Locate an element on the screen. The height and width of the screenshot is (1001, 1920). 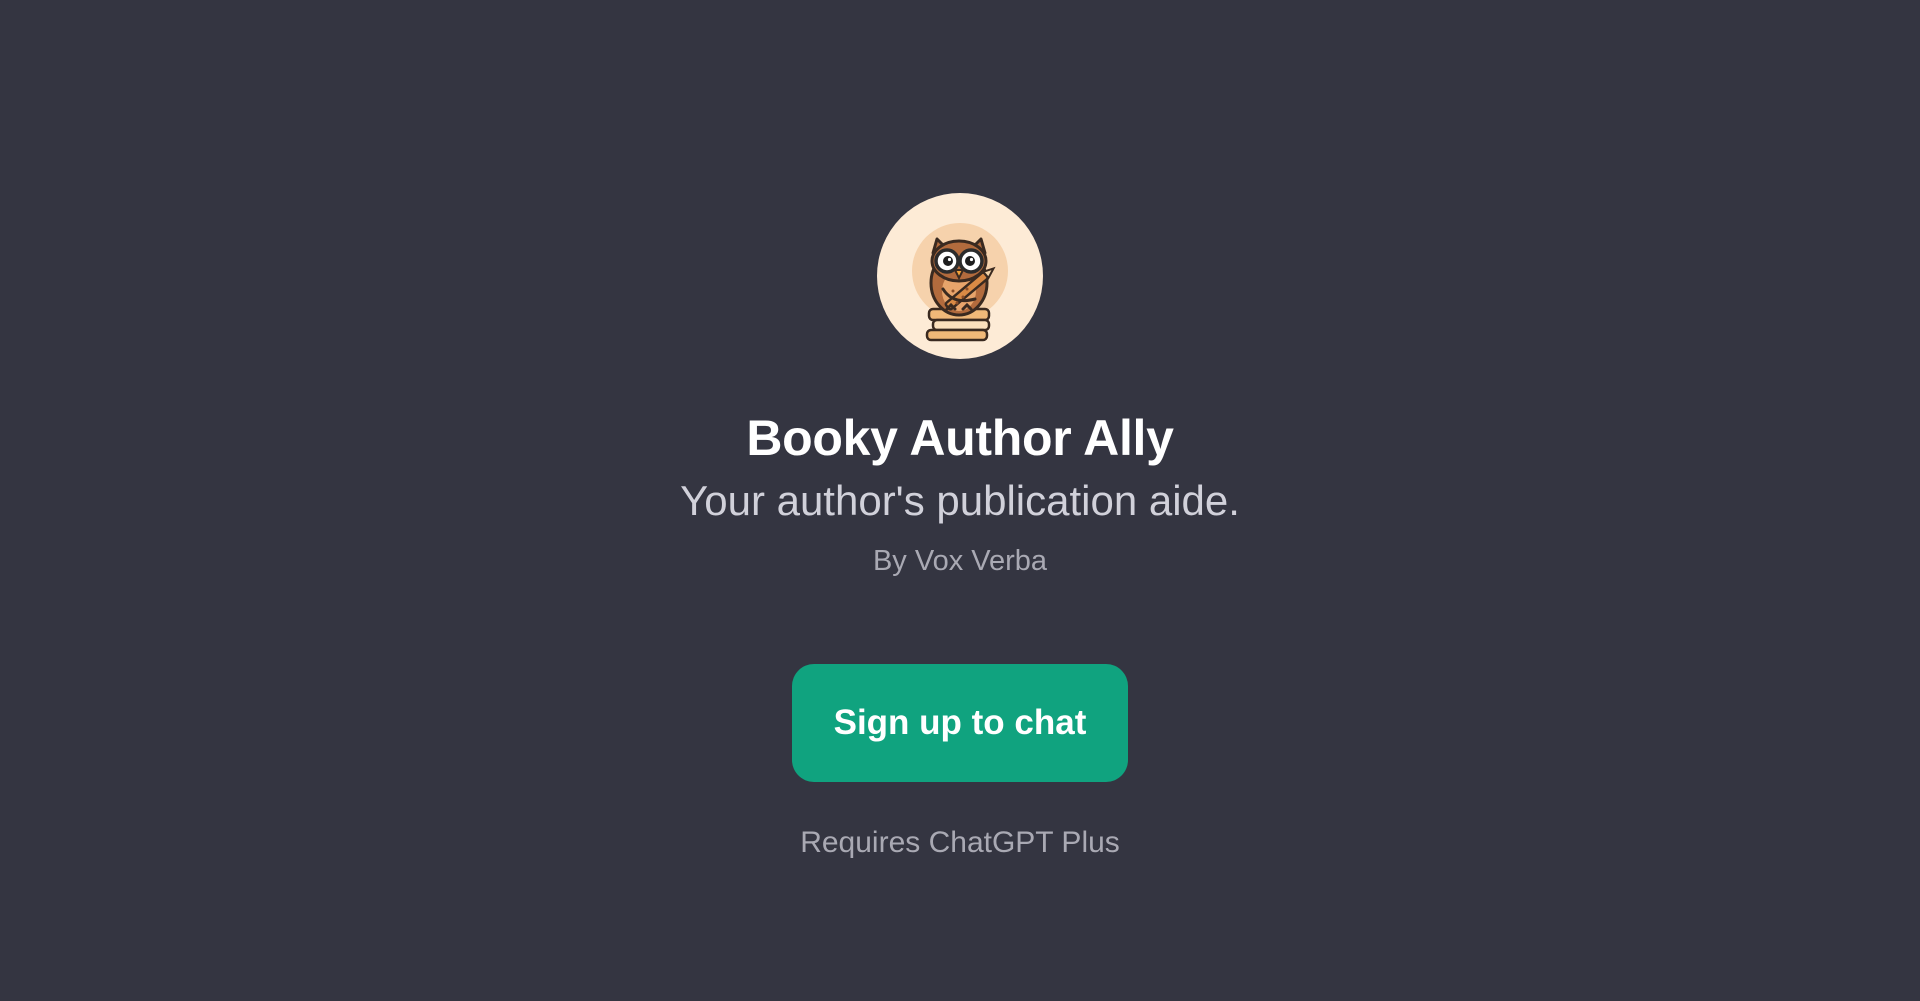
owl-on-books-icon is located at coordinates (960, 282).